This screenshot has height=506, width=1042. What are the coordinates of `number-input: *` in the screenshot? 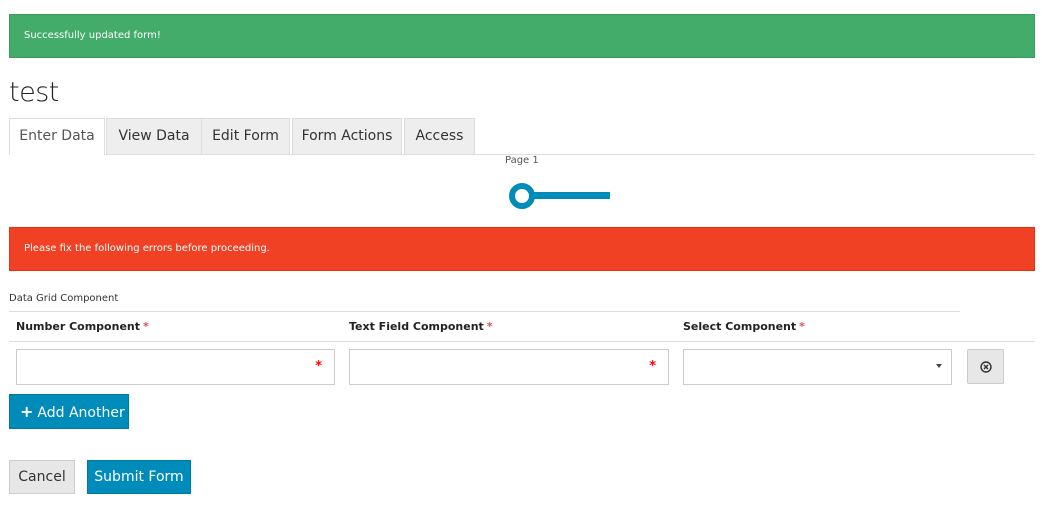 It's located at (175, 367).